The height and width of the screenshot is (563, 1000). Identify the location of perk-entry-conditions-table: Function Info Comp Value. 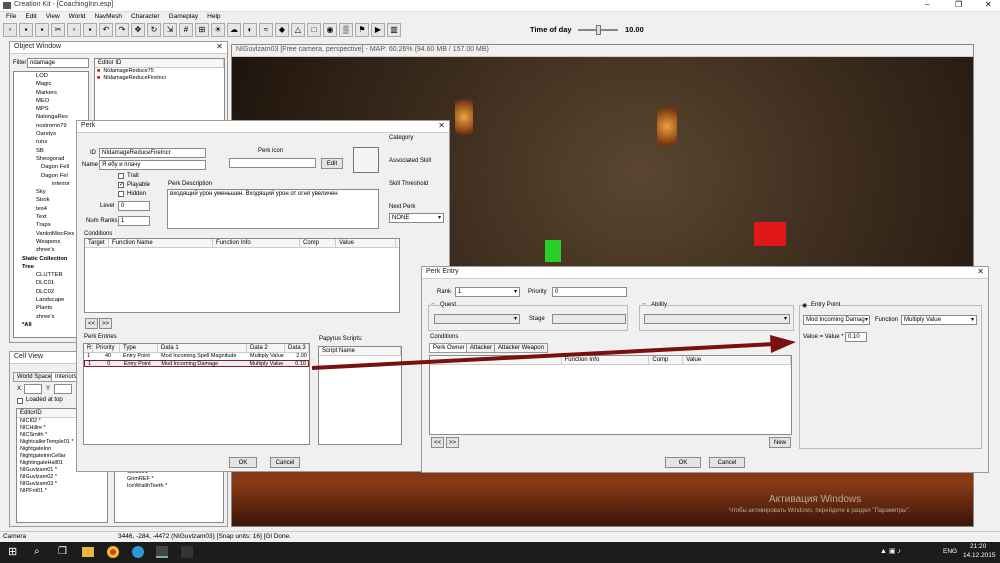
(610, 395).